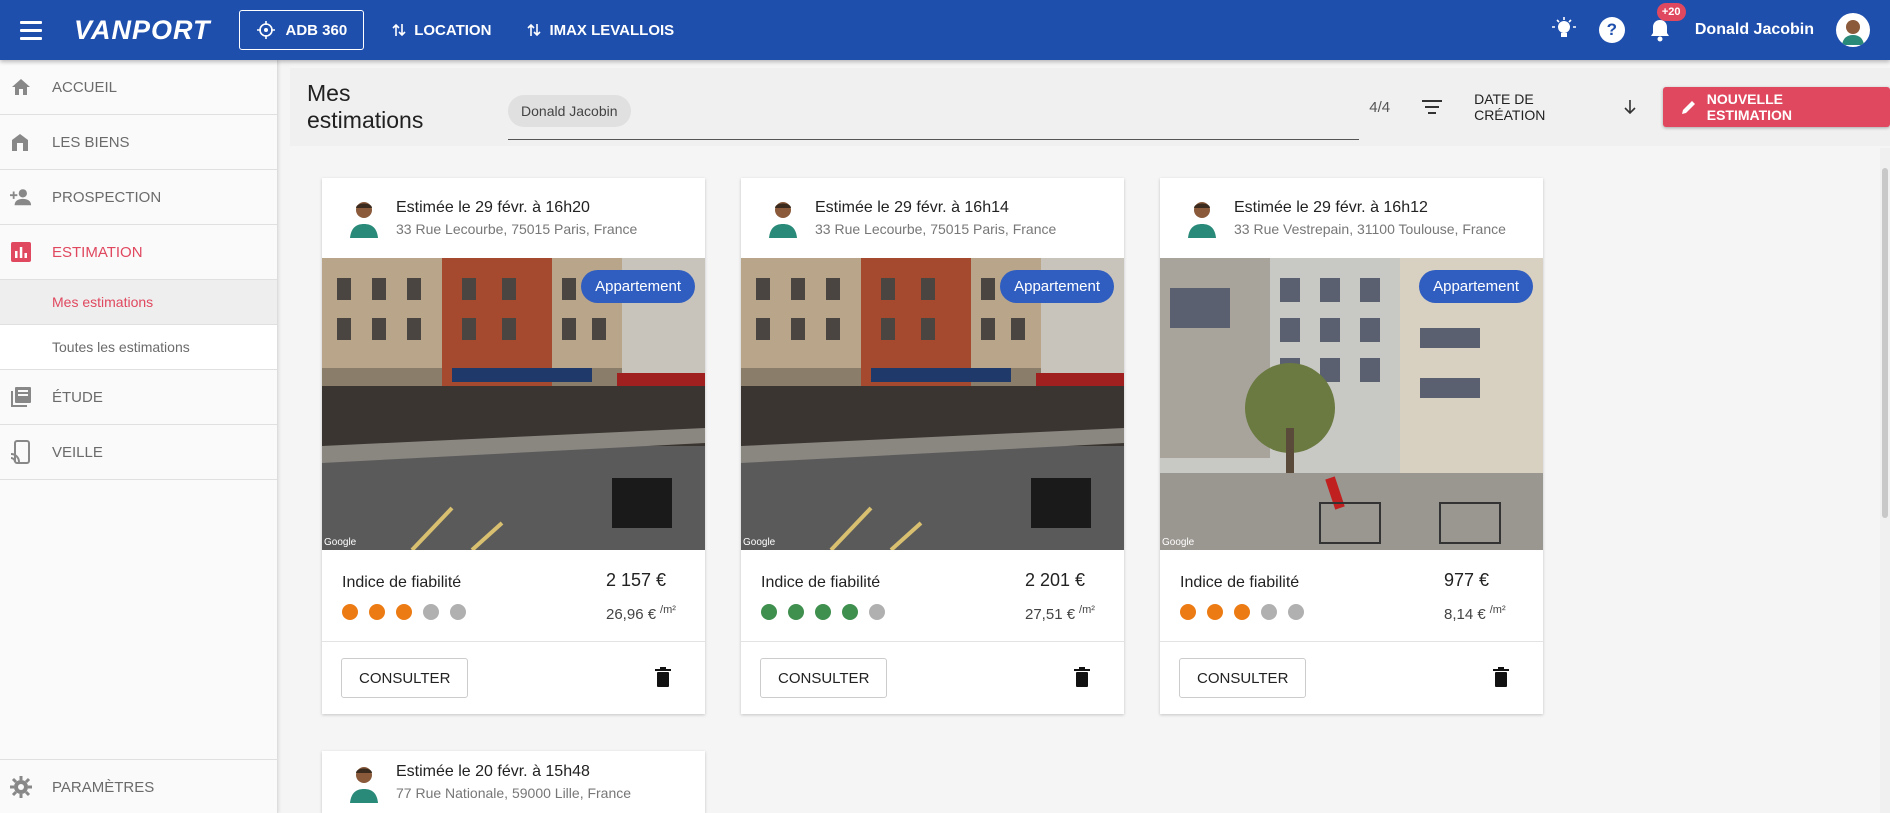 This screenshot has width=1890, height=813. I want to click on chart-icon, so click(21, 252).